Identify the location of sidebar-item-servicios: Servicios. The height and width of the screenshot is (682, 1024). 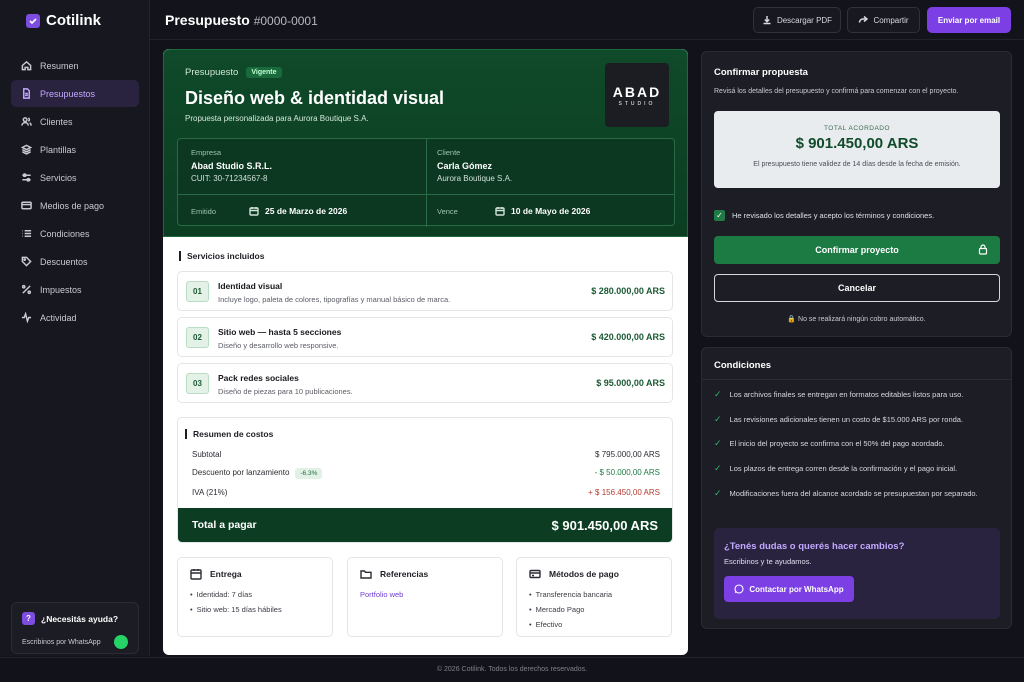
(75, 177).